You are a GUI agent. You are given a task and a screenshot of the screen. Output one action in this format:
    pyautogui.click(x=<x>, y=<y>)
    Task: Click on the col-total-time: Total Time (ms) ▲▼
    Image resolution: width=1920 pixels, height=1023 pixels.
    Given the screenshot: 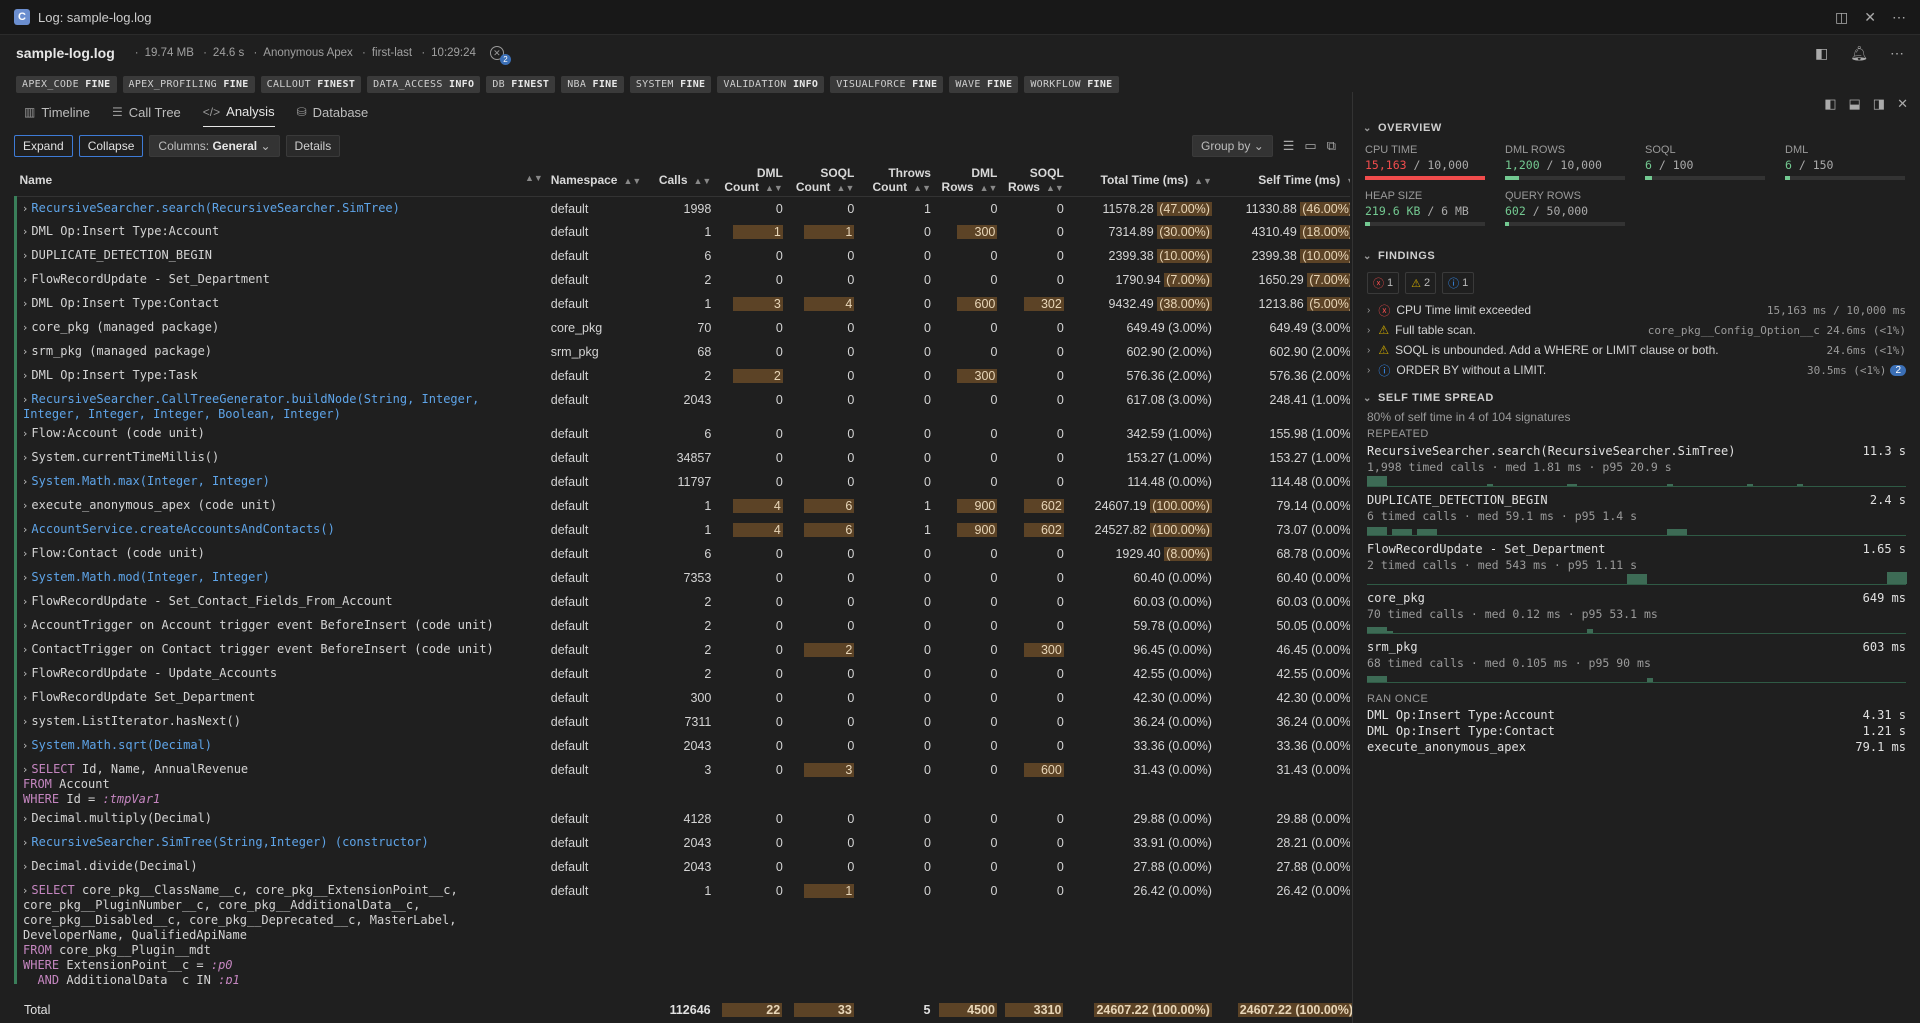 What is the action you would take?
    pyautogui.click(x=1141, y=180)
    